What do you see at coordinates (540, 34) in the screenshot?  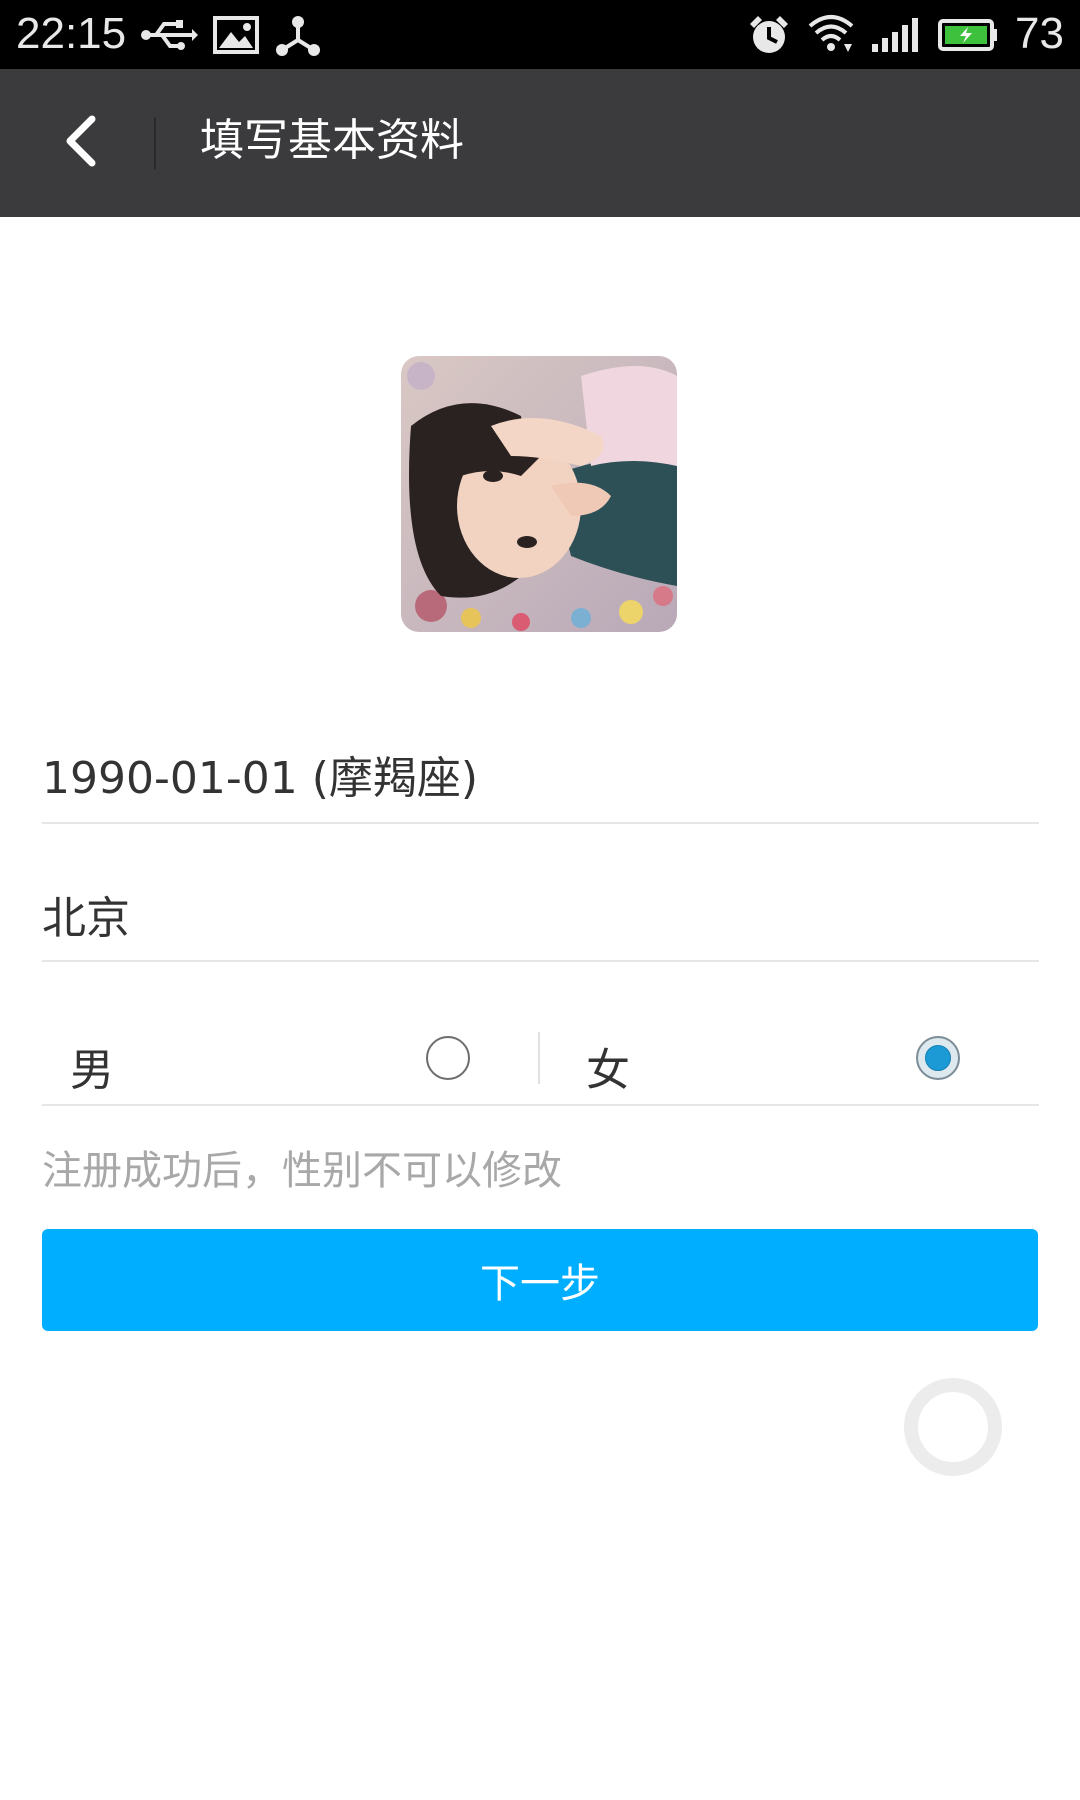 I see `status-bar: 22:15 73` at bounding box center [540, 34].